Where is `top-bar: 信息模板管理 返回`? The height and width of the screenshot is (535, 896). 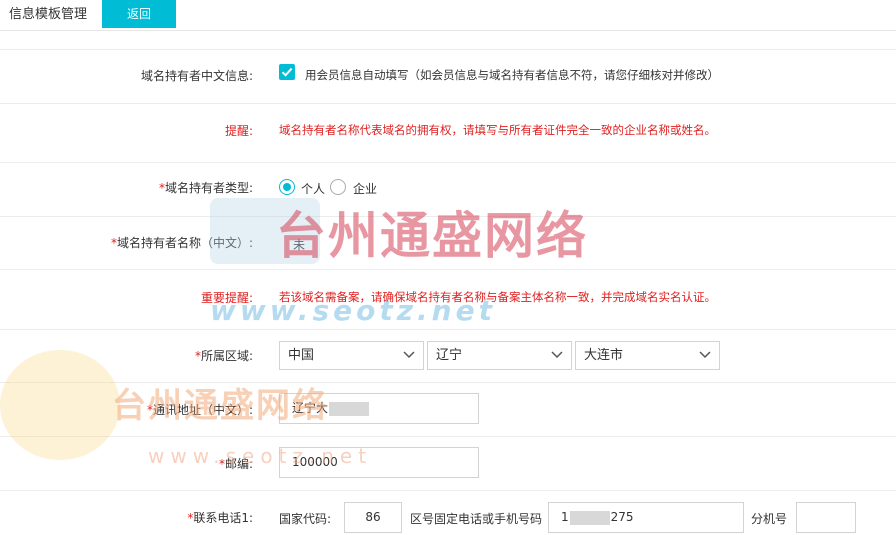
top-bar: 信息模板管理 返回 is located at coordinates (448, 15).